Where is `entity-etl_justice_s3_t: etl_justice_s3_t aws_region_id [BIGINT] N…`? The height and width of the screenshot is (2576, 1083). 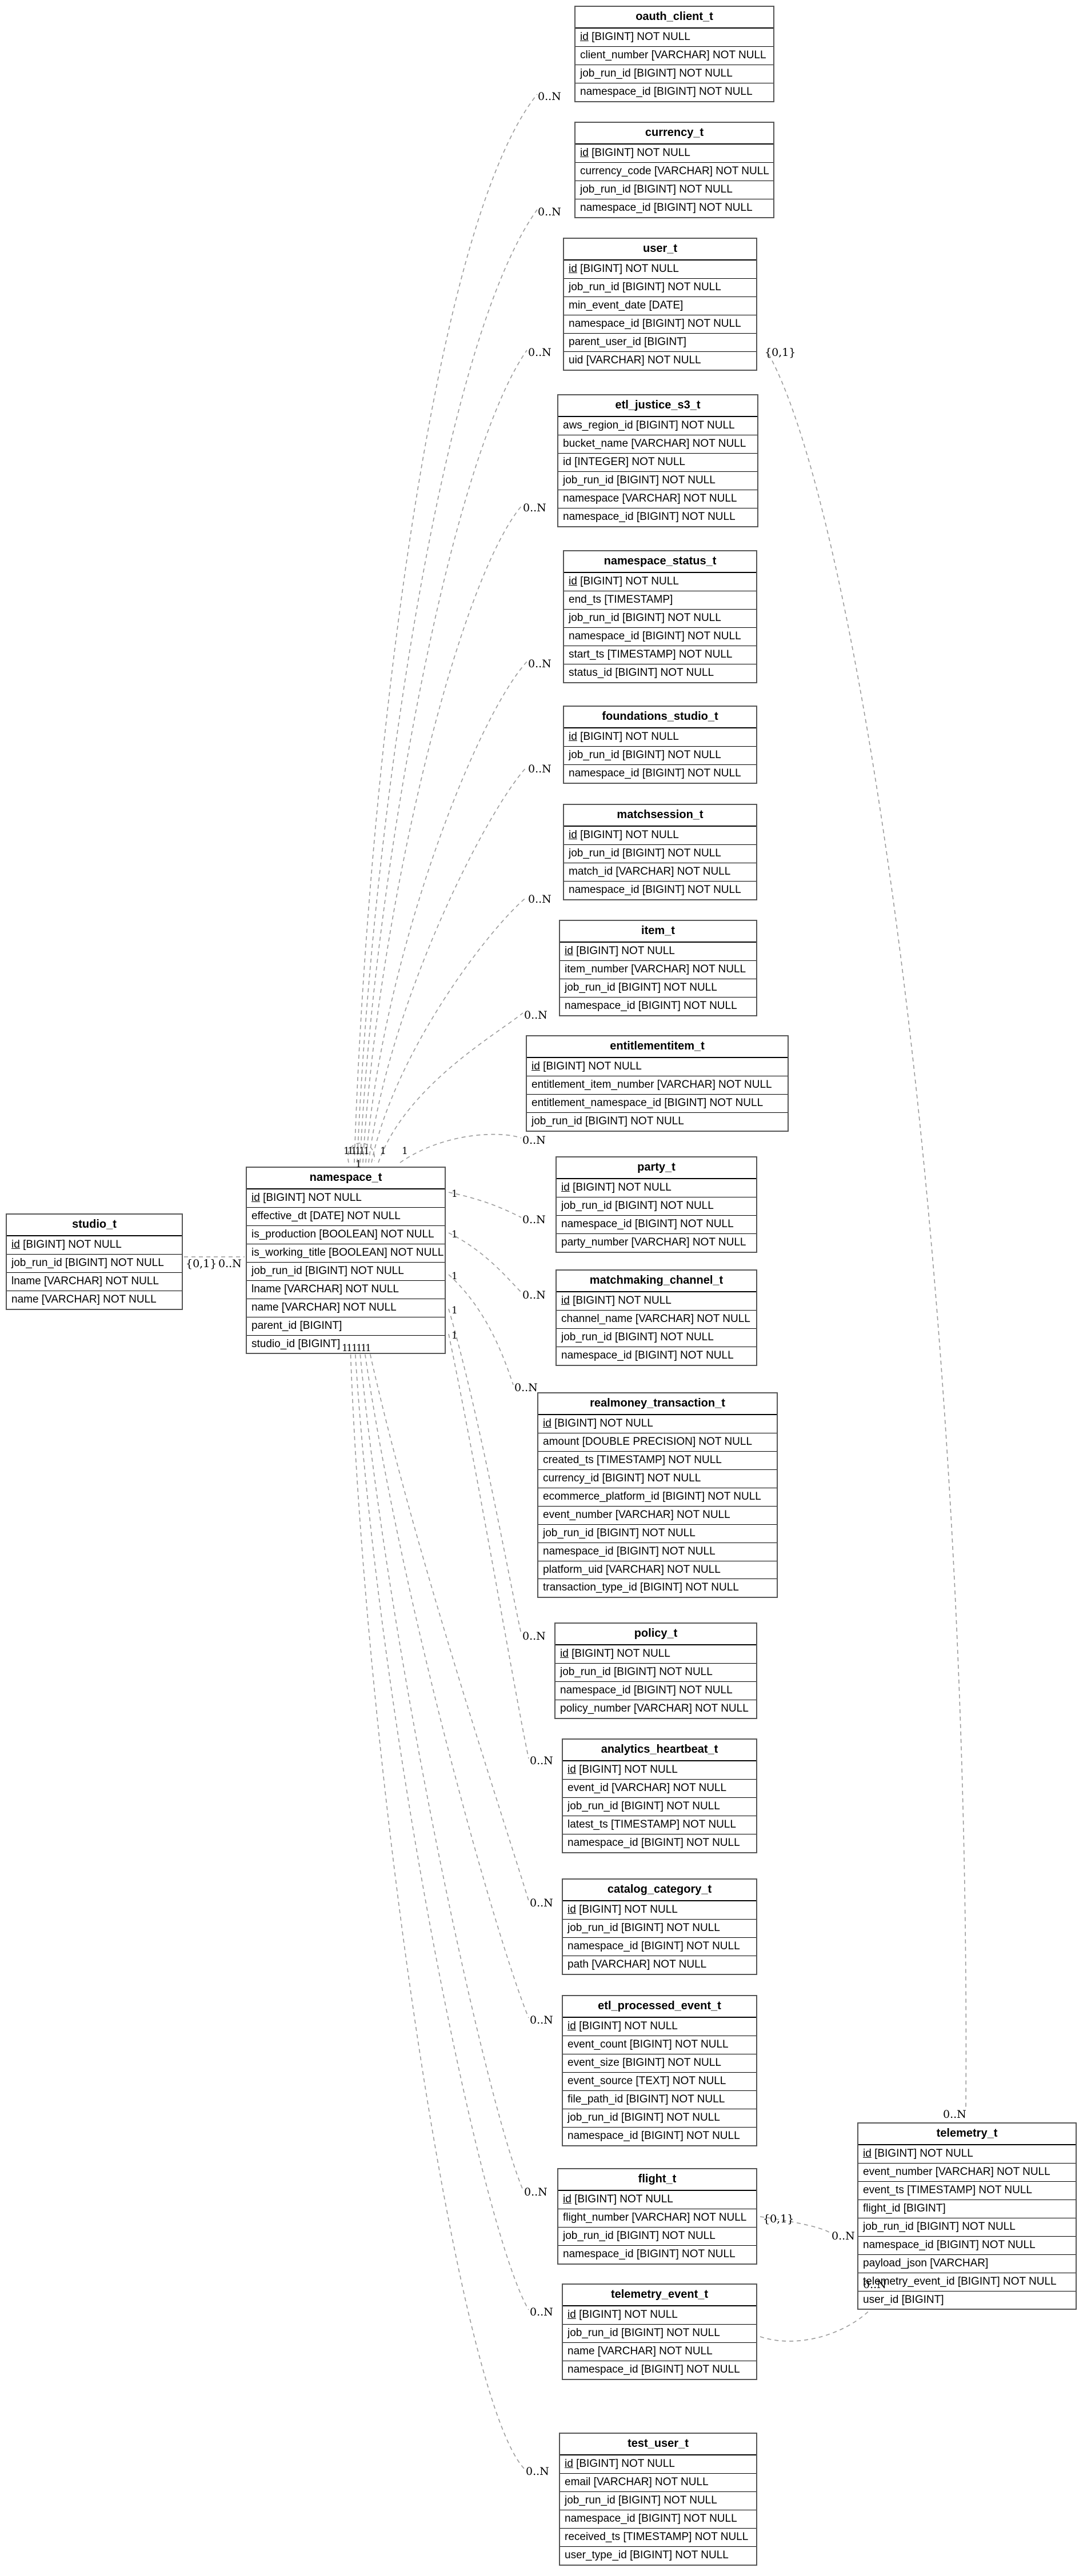 entity-etl_justice_s3_t: etl_justice_s3_t aws_region_id [BIGINT] N… is located at coordinates (657, 460).